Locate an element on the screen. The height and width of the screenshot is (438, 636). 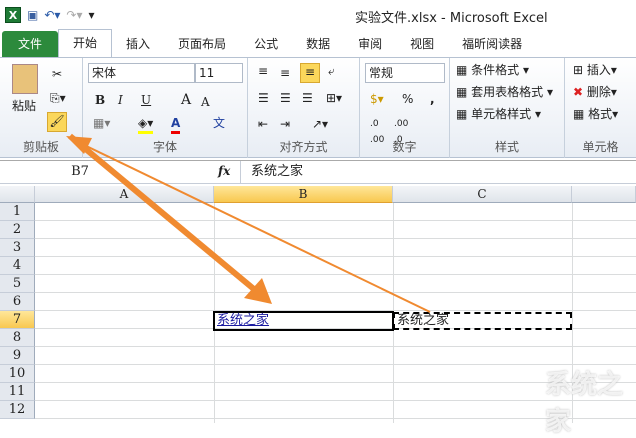
font-label: 字体 is located at coordinates (164, 147).